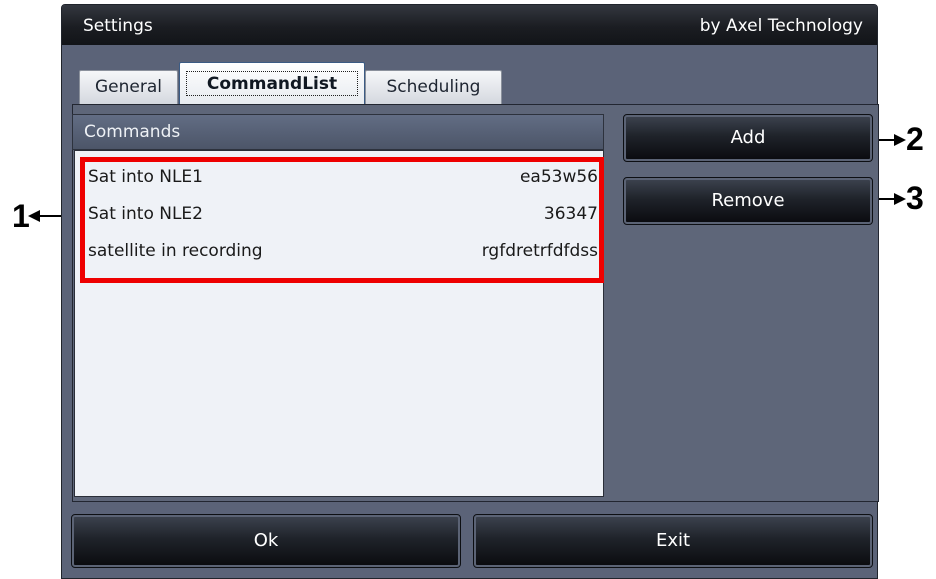  What do you see at coordinates (915, 139) in the screenshot?
I see `callout-2-number: 2` at bounding box center [915, 139].